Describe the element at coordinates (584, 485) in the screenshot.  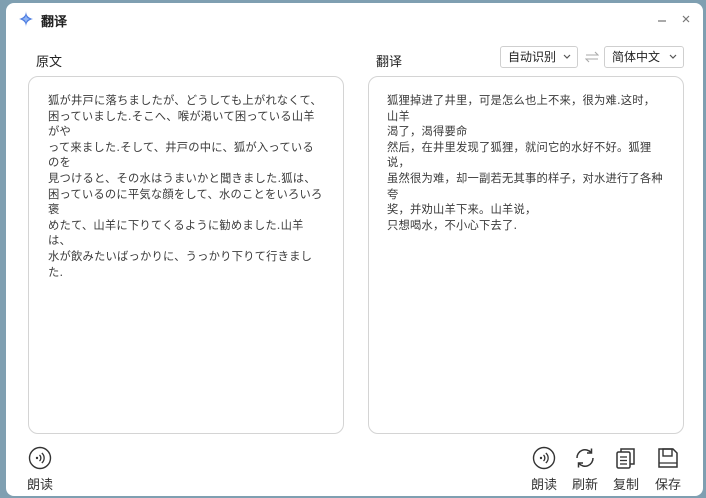
I see `refresh-label: 刷新` at that location.